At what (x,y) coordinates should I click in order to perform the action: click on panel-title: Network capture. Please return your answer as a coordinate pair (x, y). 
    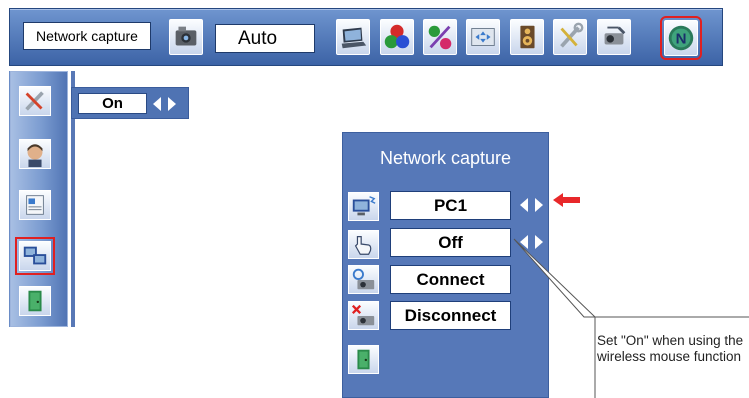
    Looking at the image, I should click on (445, 158).